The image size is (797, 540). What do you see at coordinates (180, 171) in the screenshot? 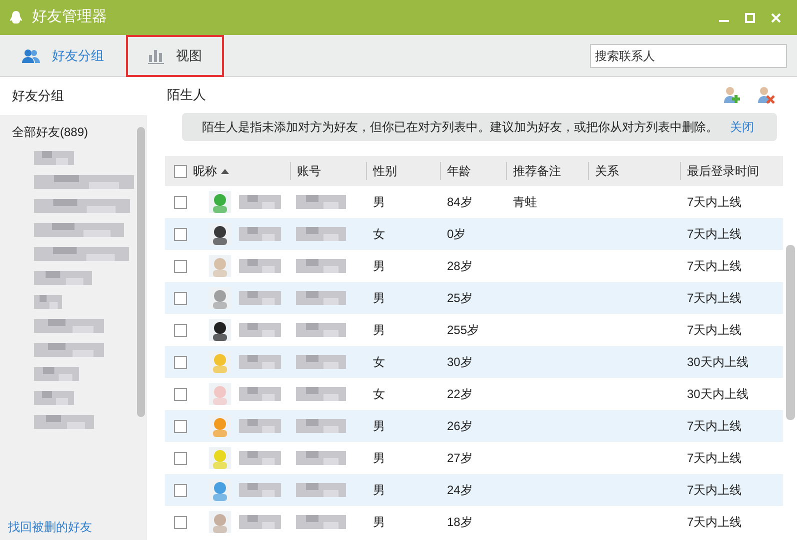
I see `select-all-checkbox` at bounding box center [180, 171].